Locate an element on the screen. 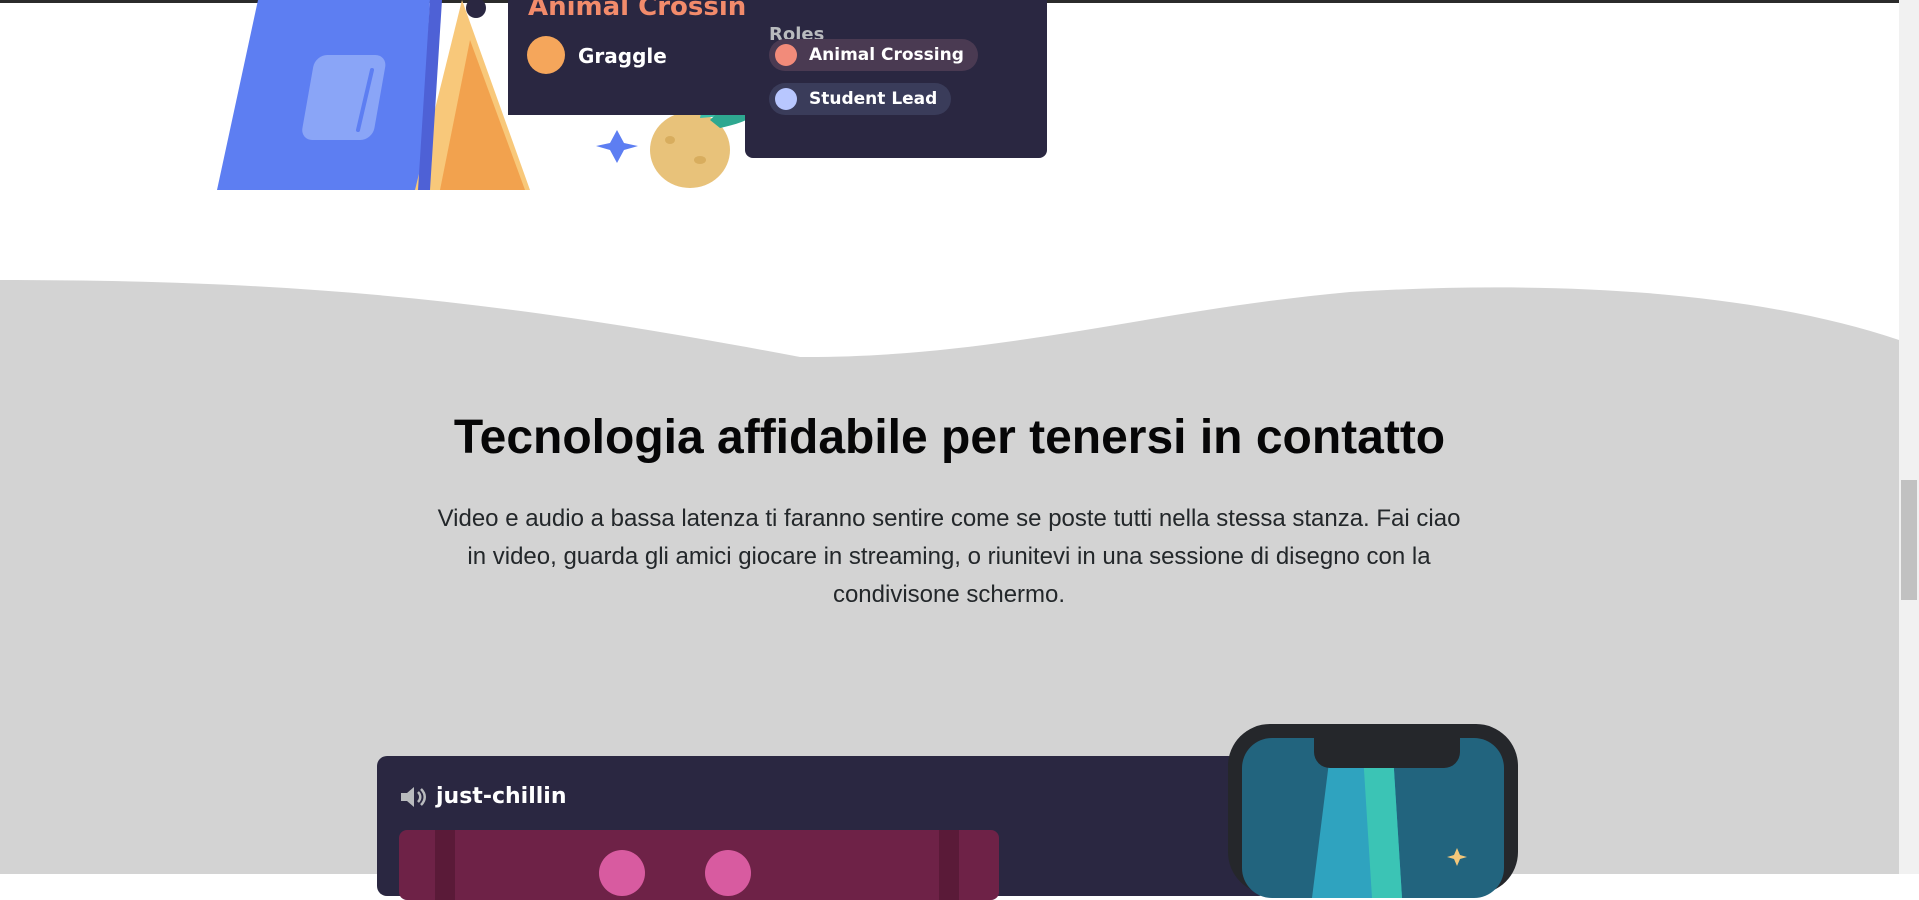 This screenshot has height=900, width=1919. role-pill-animal-crossing: Animal Crossing is located at coordinates (873, 55).